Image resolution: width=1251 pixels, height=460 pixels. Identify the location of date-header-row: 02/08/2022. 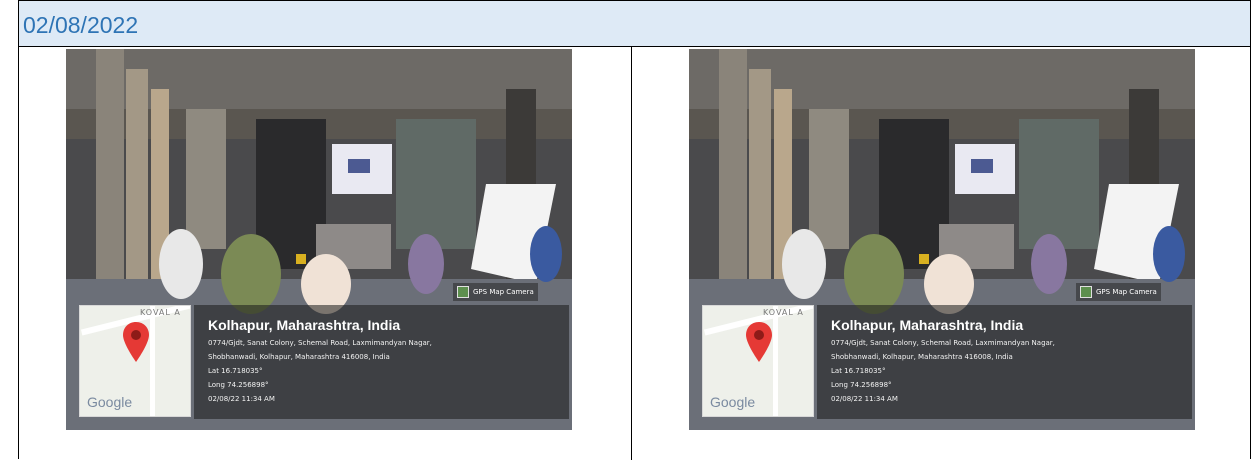
(634, 24).